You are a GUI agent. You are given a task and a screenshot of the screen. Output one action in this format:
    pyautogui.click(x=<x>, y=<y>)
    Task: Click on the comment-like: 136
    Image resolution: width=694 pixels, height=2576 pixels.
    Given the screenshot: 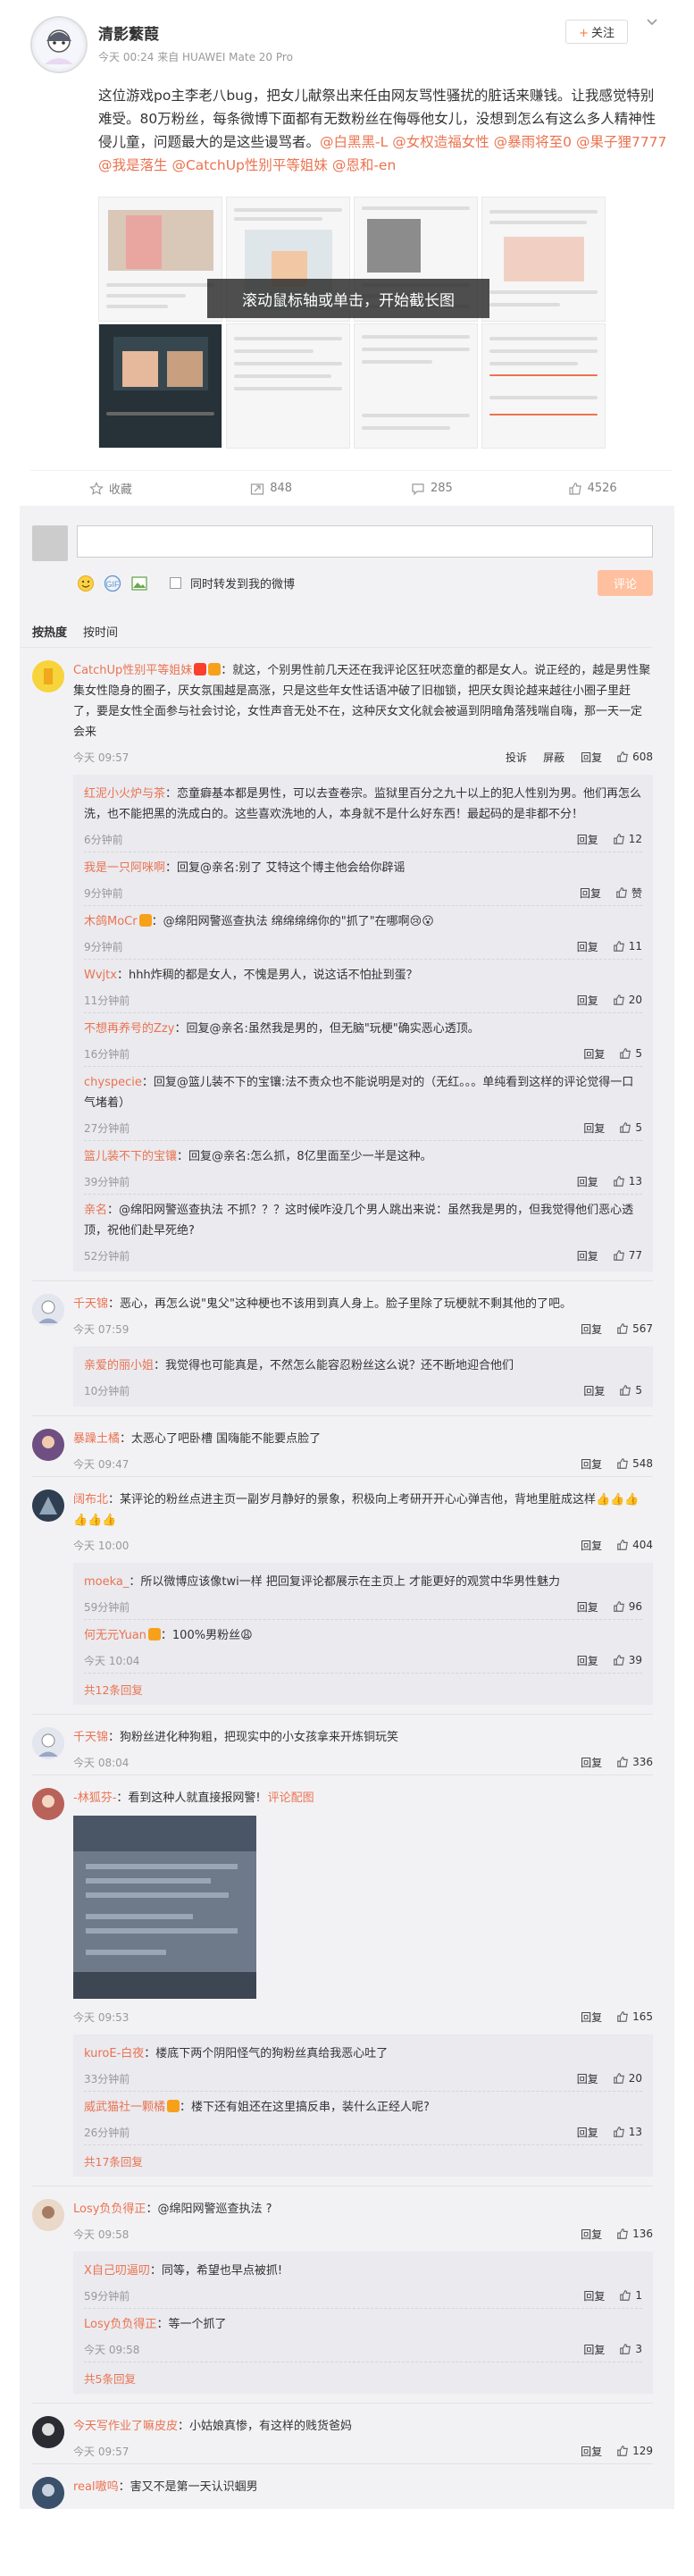 What is the action you would take?
    pyautogui.click(x=634, y=2234)
    